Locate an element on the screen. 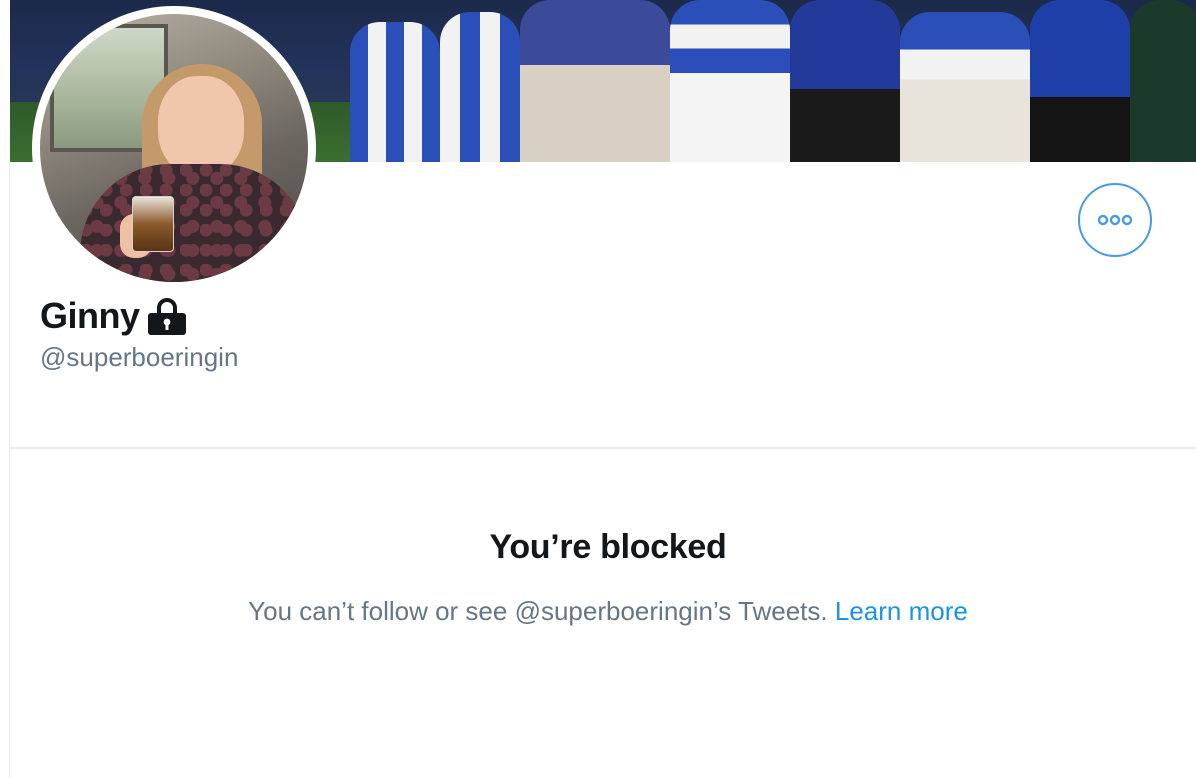 The image size is (1196, 778). avatar is located at coordinates (174, 148).